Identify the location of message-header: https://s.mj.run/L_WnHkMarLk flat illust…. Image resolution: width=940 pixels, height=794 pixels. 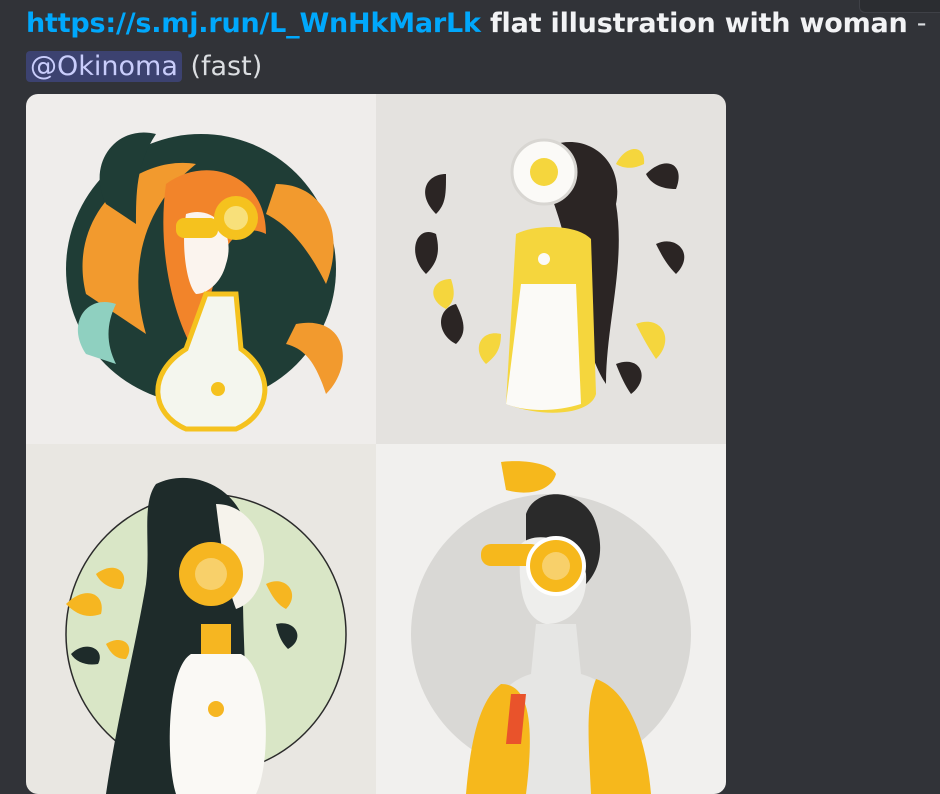
(476, 24).